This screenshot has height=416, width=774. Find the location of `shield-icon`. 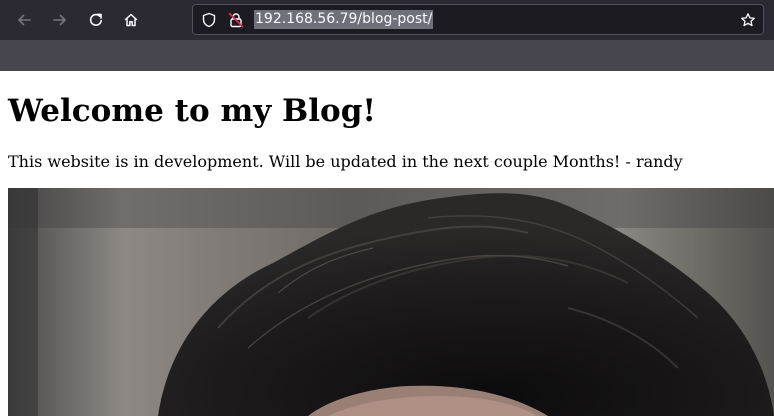

shield-icon is located at coordinates (209, 20).